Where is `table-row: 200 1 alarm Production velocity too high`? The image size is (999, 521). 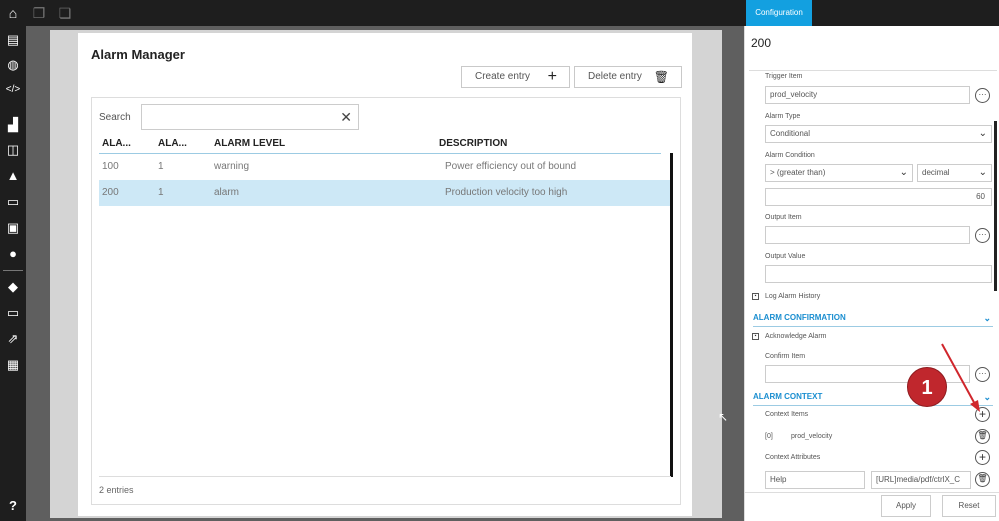
table-row: 200 1 alarm Production velocity too high is located at coordinates (385, 193).